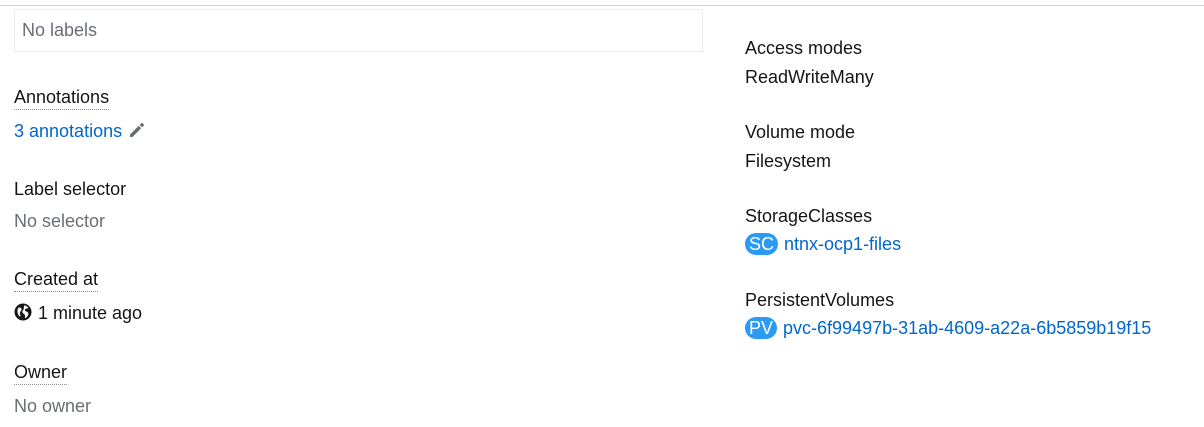  I want to click on owner-term: Owner, so click(41, 373).